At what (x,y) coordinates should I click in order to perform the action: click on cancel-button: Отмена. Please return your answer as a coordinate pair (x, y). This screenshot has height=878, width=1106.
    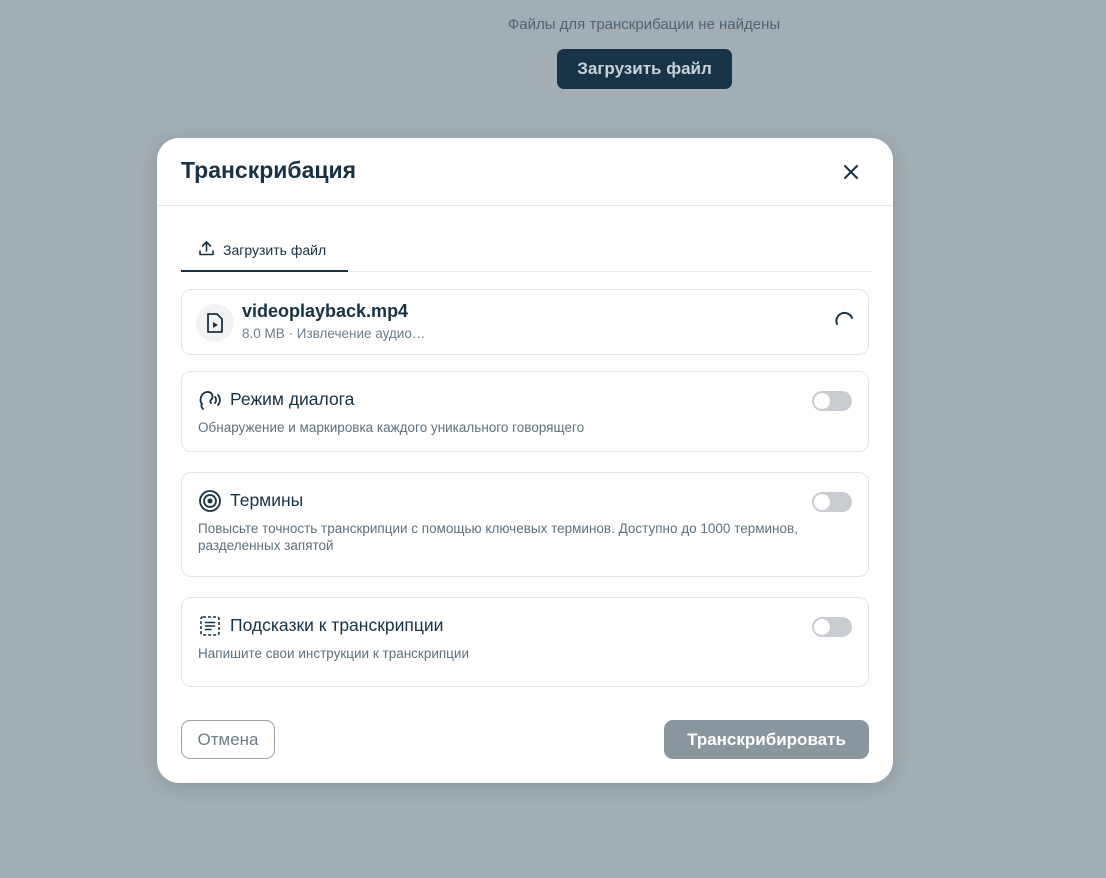
    Looking at the image, I should click on (228, 739).